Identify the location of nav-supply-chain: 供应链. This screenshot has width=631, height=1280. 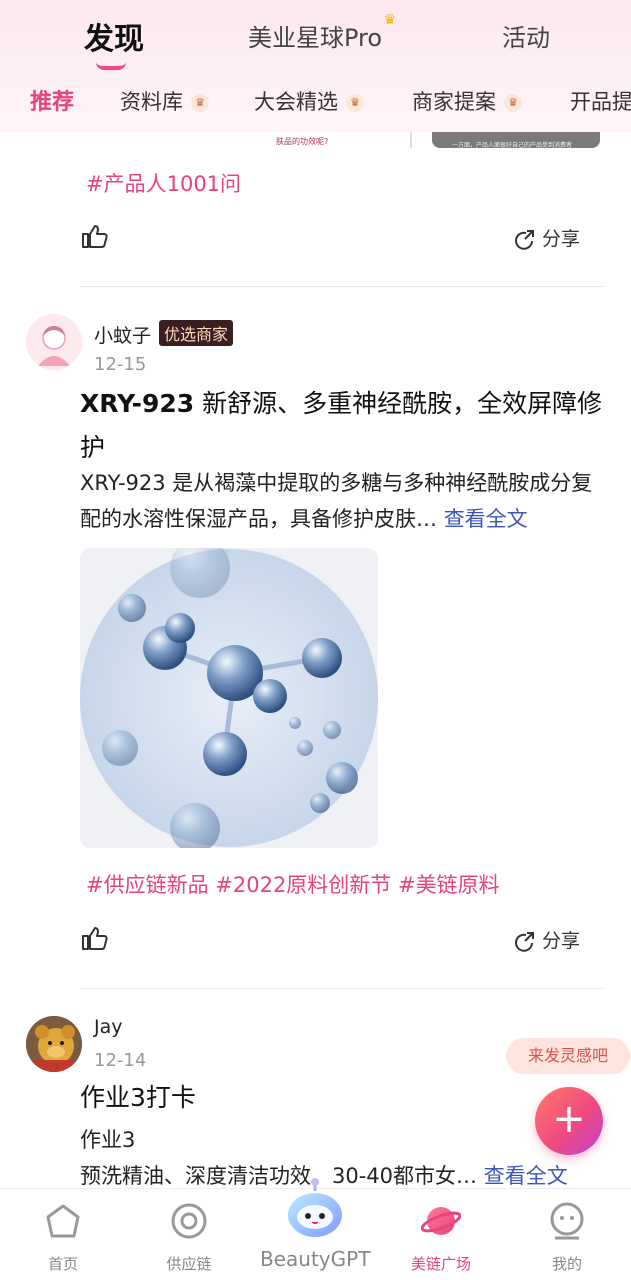
(189, 1234).